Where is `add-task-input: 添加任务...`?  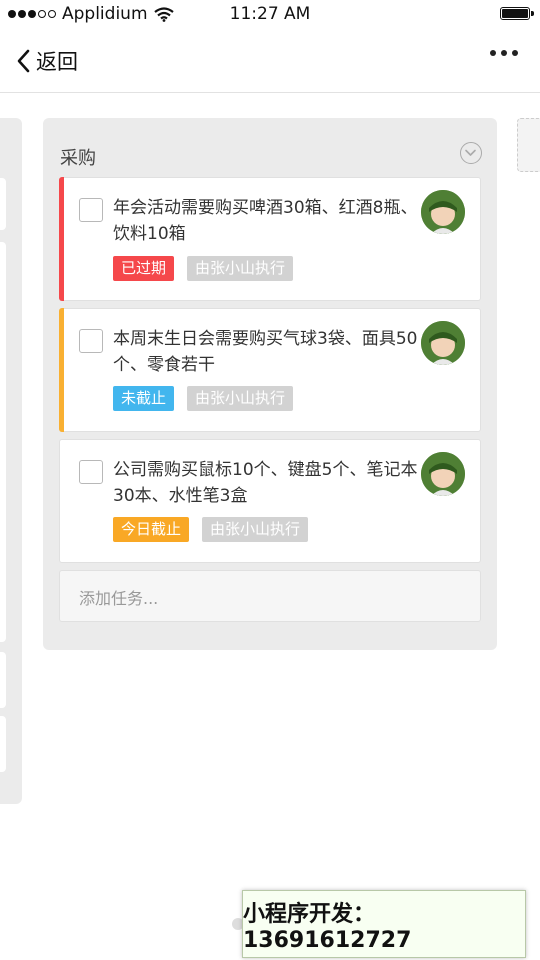 add-task-input: 添加任务... is located at coordinates (270, 596).